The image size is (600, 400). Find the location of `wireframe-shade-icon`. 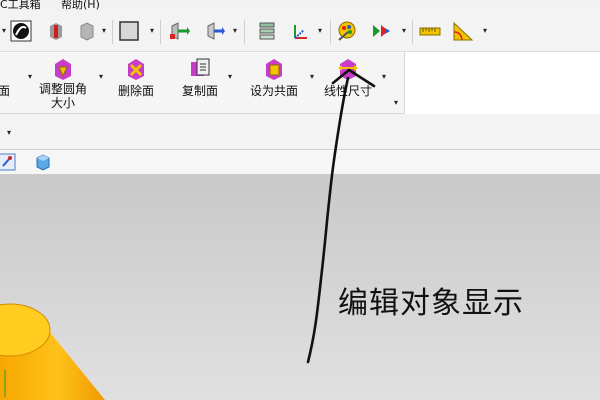

wireframe-shade-icon is located at coordinates (87, 31).